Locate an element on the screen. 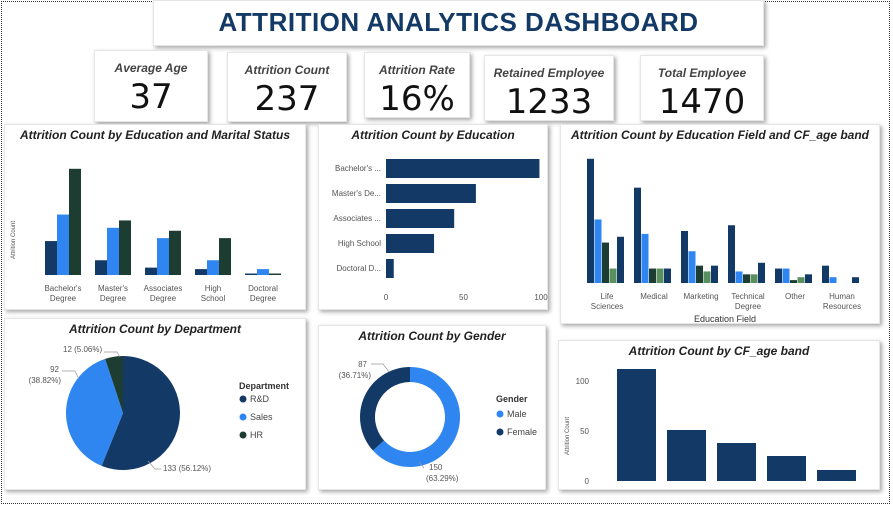 The image size is (893, 507). legend-item: Male is located at coordinates (517, 414).